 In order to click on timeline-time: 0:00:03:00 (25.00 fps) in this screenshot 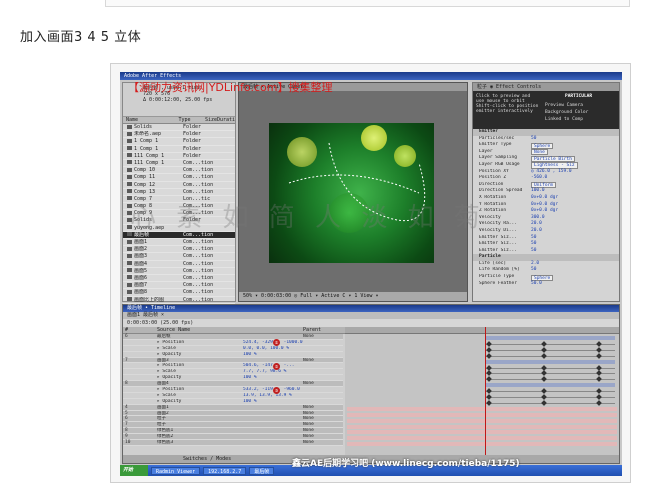, I will do `click(371, 323)`.